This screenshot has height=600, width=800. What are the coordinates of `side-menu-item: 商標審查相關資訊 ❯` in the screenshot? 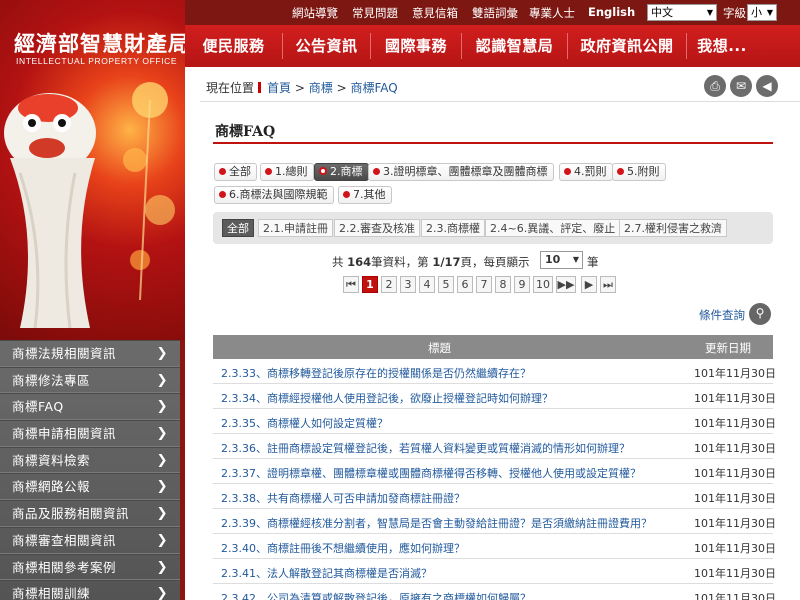 It's located at (90, 540).